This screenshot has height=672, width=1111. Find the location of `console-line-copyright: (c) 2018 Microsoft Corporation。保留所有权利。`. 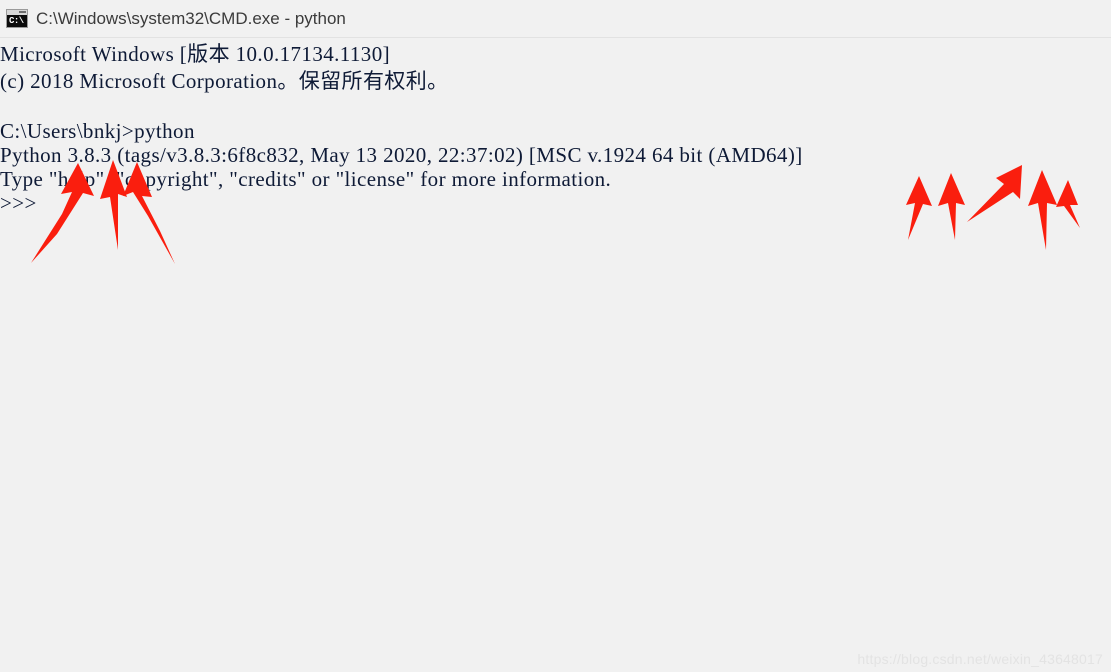

console-line-copyright: (c) 2018 Microsoft Corporation。保留所有权利。 is located at coordinates (224, 81).